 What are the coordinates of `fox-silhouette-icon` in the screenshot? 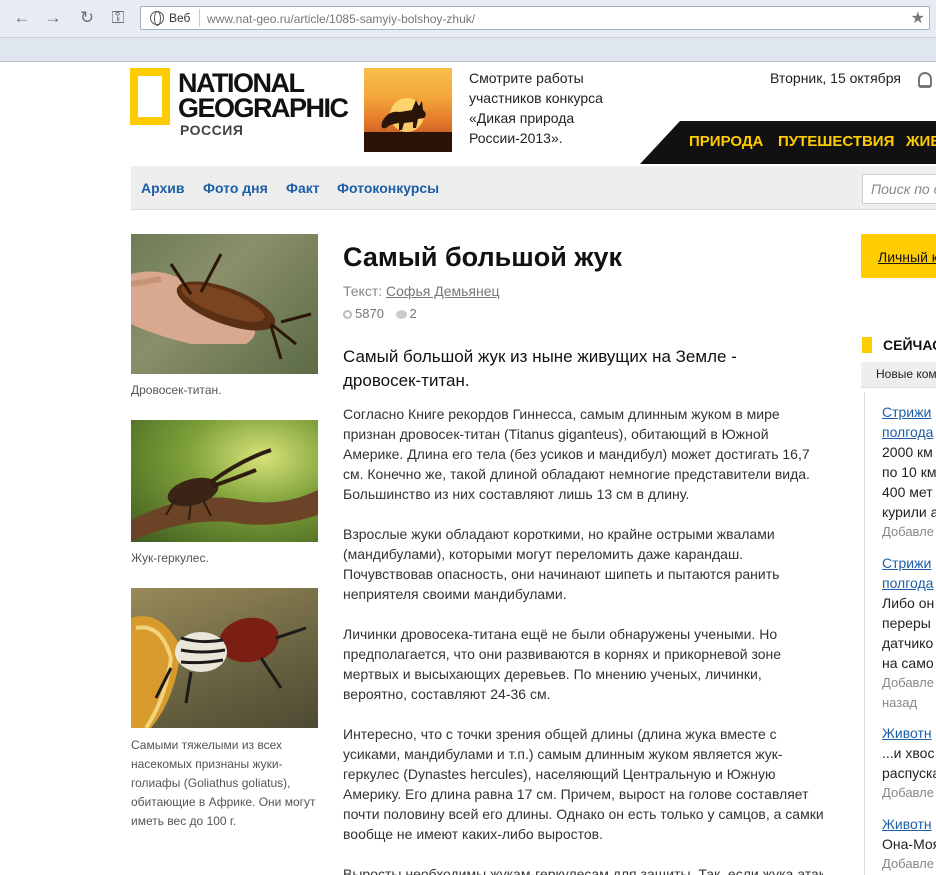 It's located at (403, 115).